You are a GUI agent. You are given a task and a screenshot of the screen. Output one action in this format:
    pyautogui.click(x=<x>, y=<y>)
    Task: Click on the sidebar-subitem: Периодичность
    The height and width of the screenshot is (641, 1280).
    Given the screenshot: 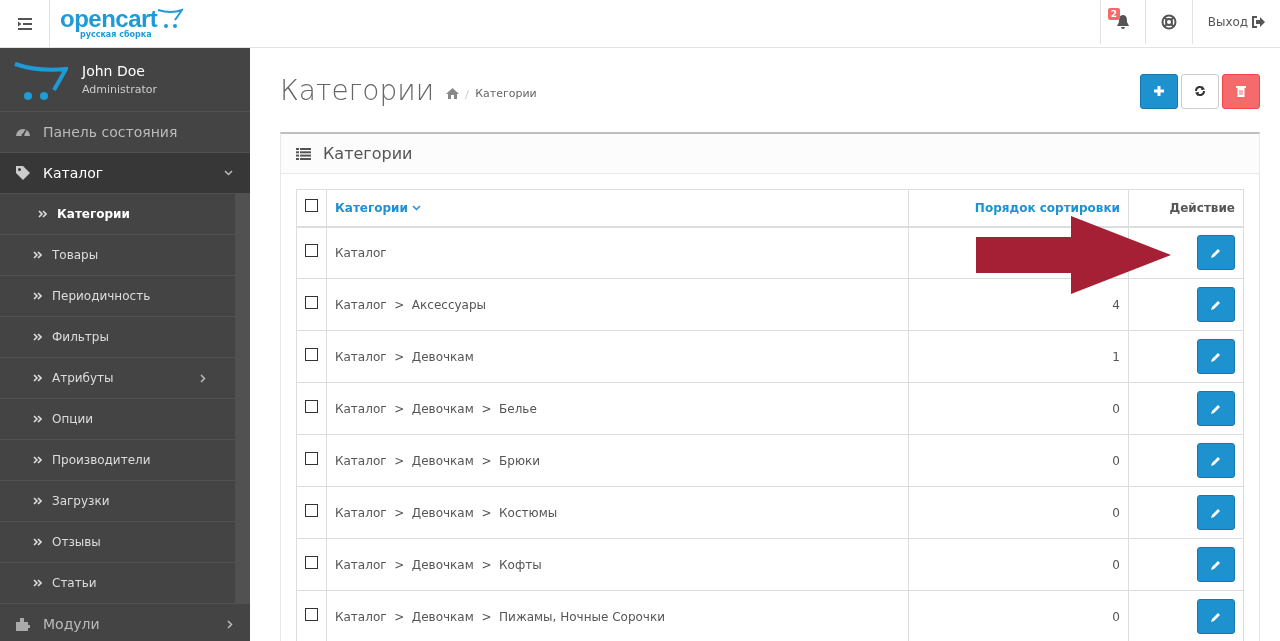 What is the action you would take?
    pyautogui.click(x=117, y=296)
    